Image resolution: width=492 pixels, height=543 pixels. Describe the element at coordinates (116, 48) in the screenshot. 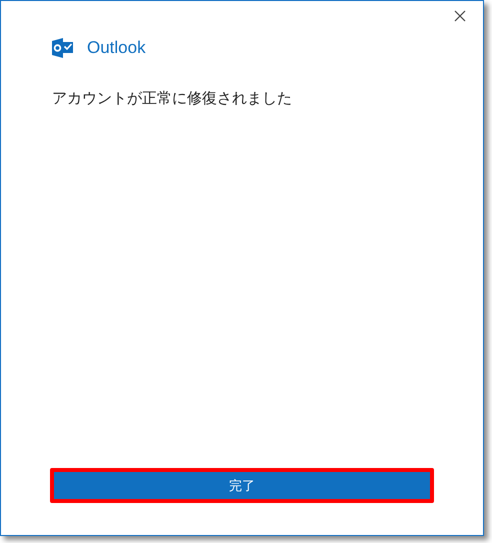

I see `app-name: Outlook` at that location.